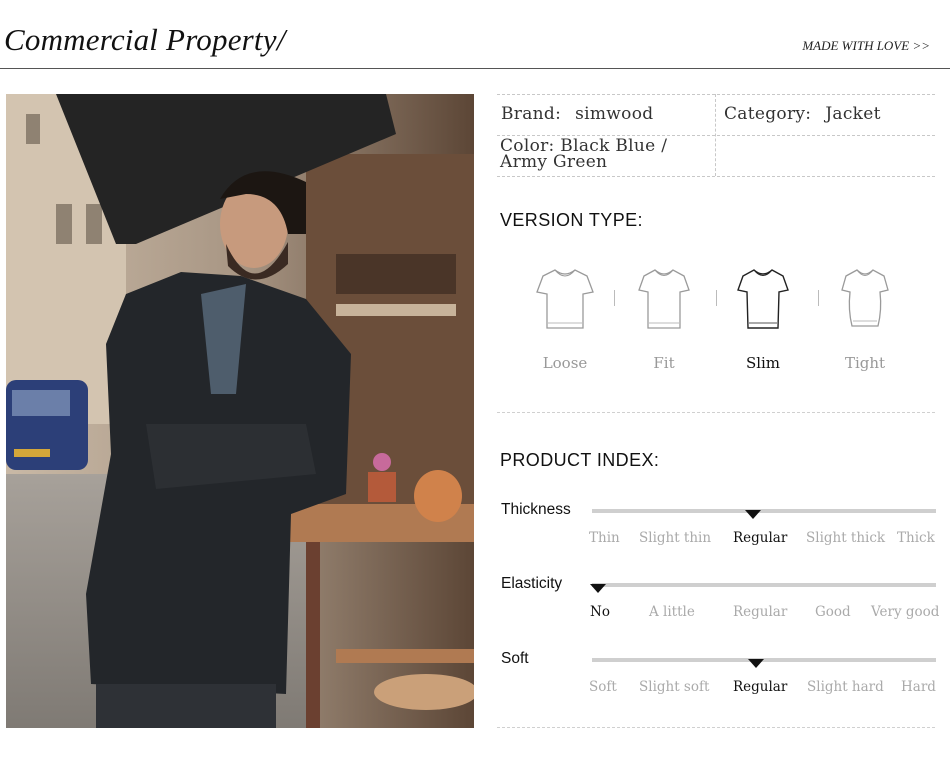 The width and height of the screenshot is (950, 778). Describe the element at coordinates (515, 658) in the screenshot. I see `index-label-soft: Soft` at that location.